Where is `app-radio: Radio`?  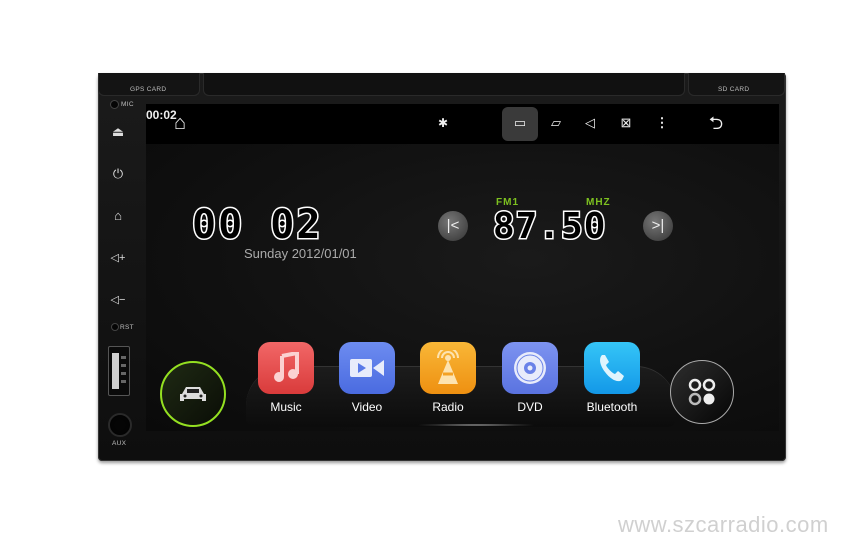
app-radio: Radio is located at coordinates (448, 378).